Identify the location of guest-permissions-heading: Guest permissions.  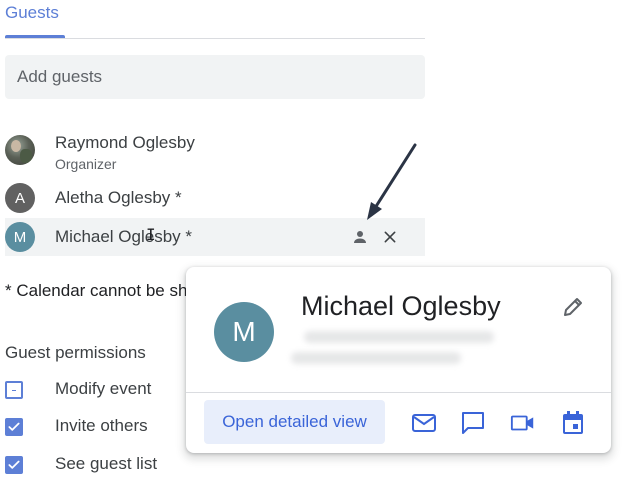
(75, 352).